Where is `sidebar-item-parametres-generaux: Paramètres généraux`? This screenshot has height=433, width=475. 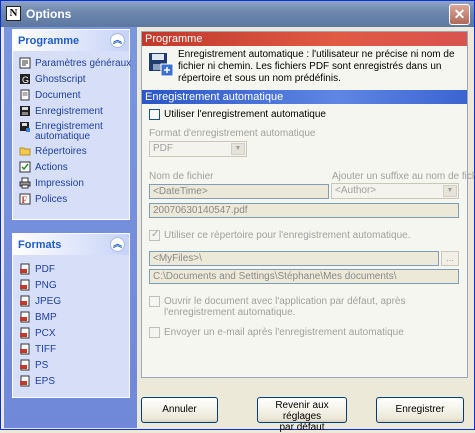 sidebar-item-parametres-generaux: Paramètres généraux is located at coordinates (75, 64).